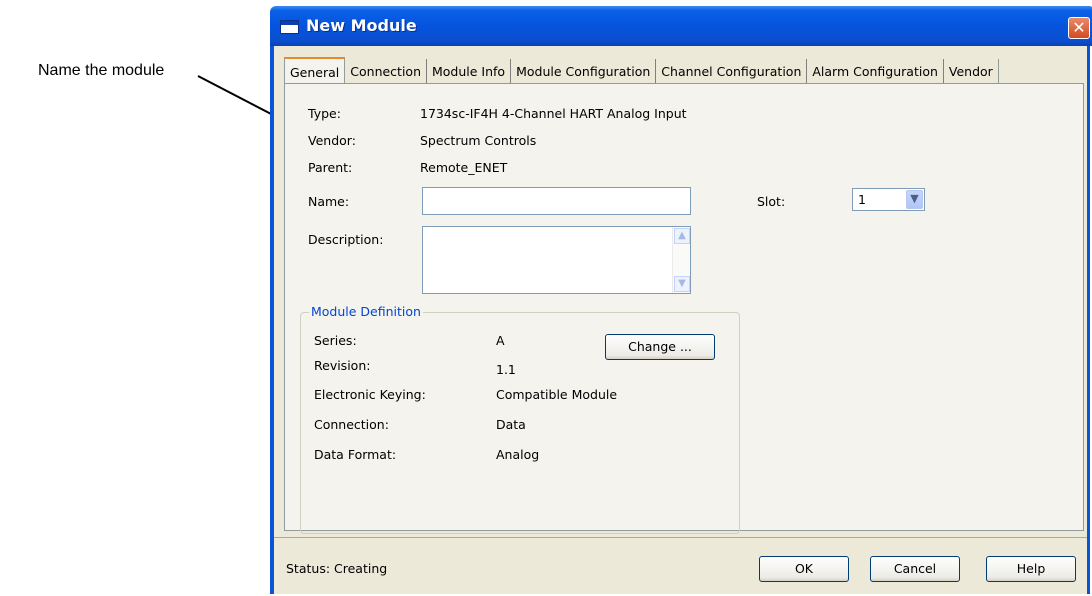 The width and height of the screenshot is (1092, 596). Describe the element at coordinates (914, 199) in the screenshot. I see `chevron-down-icon: ▼` at that location.